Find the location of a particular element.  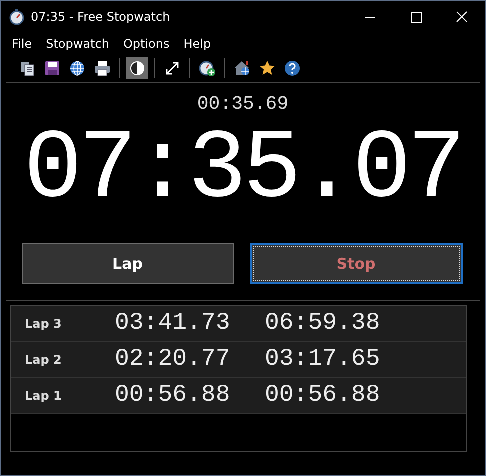

expand-icon is located at coordinates (172, 68).